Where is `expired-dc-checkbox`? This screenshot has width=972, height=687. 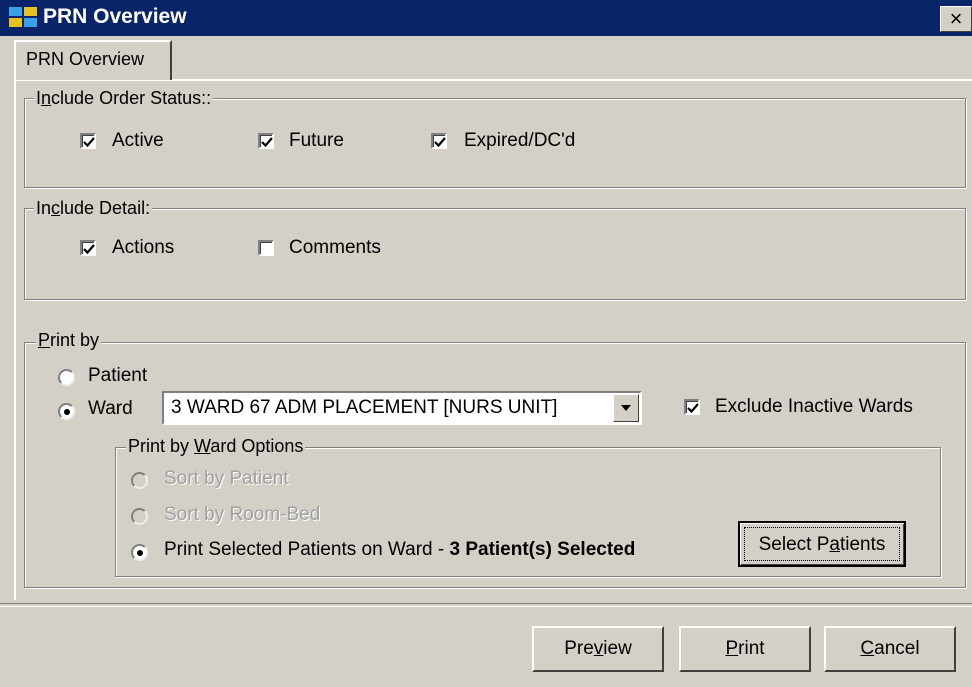
expired-dc-checkbox is located at coordinates (439, 141).